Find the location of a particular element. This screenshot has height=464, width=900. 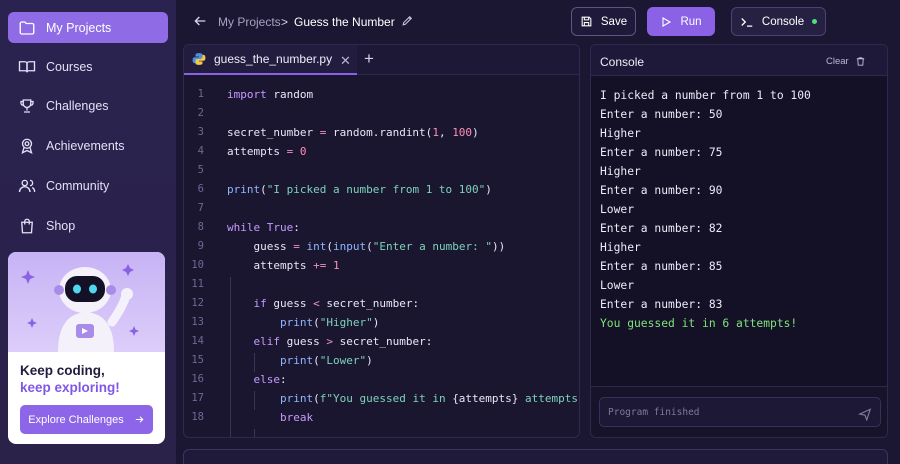

send-icon is located at coordinates (865, 414).